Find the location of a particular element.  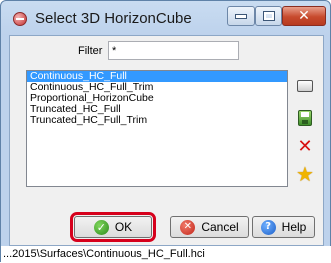

save-button is located at coordinates (305, 118).